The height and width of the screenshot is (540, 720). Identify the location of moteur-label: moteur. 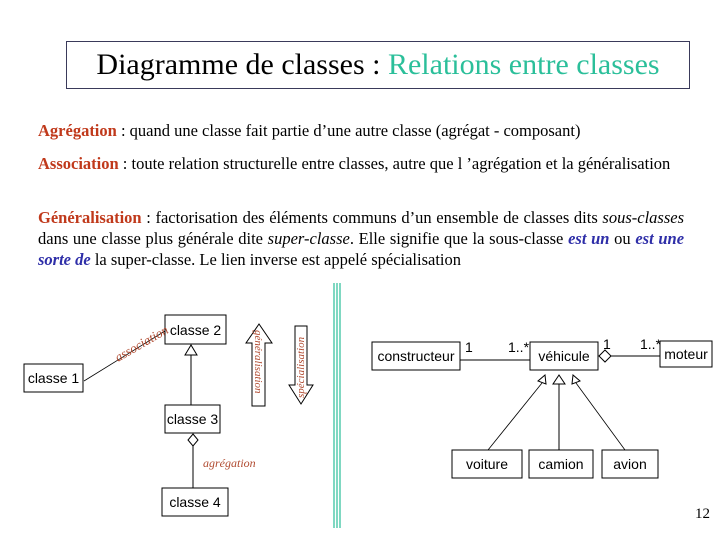
(686, 354).